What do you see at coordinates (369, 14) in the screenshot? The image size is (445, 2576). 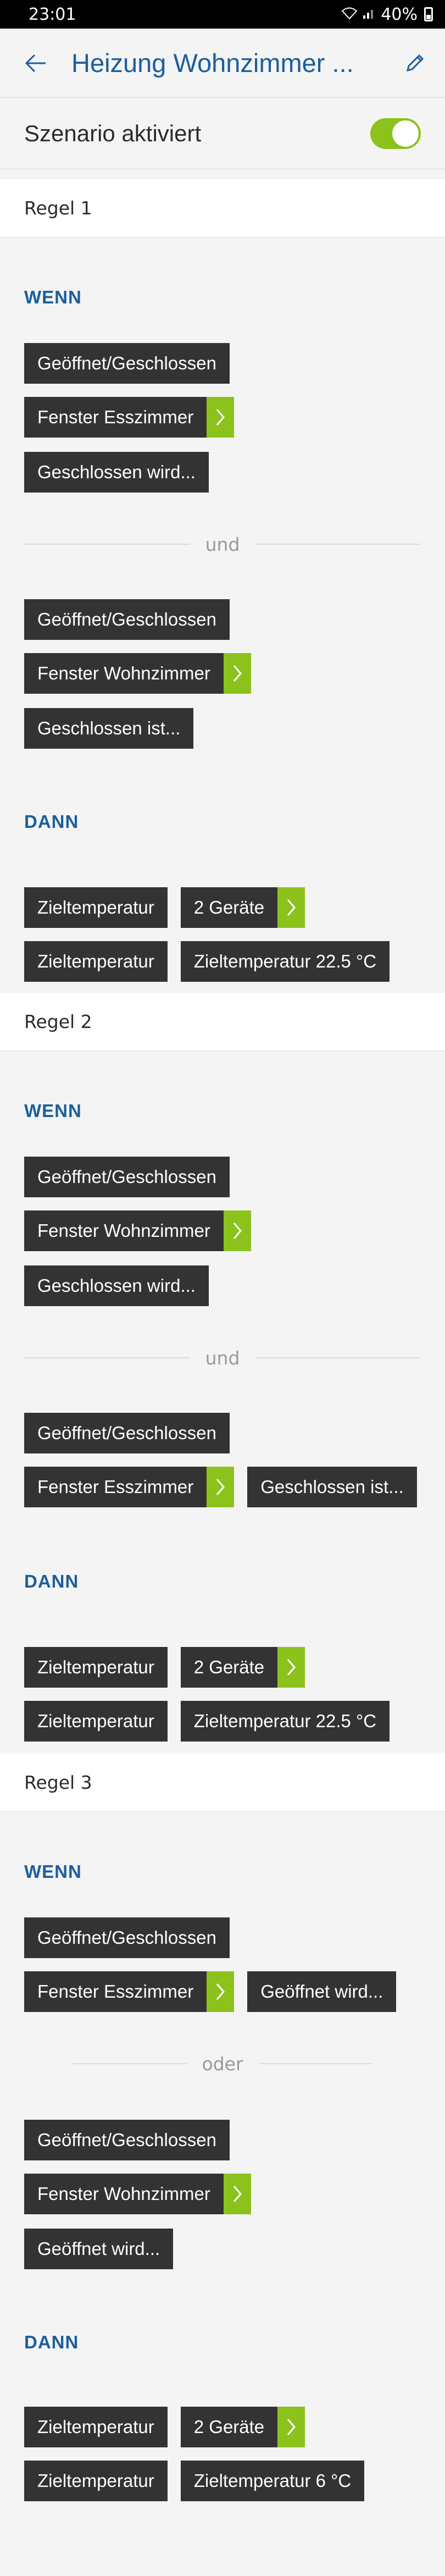 I see `signal-icon` at bounding box center [369, 14].